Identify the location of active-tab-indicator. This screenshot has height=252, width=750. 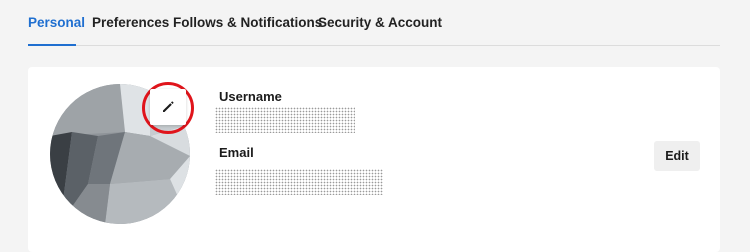
(52, 45).